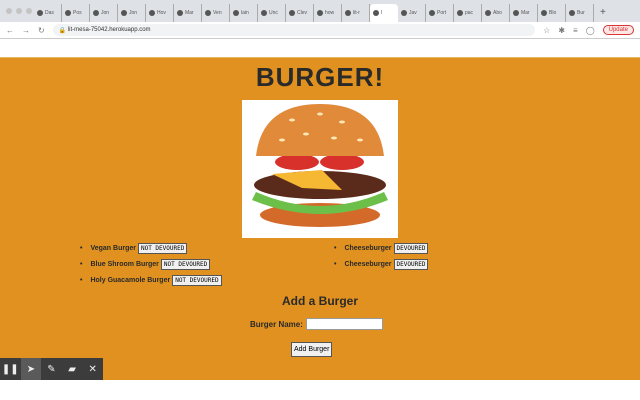 This screenshot has width=640, height=400. I want to click on browser-tab: I, so click(384, 13).